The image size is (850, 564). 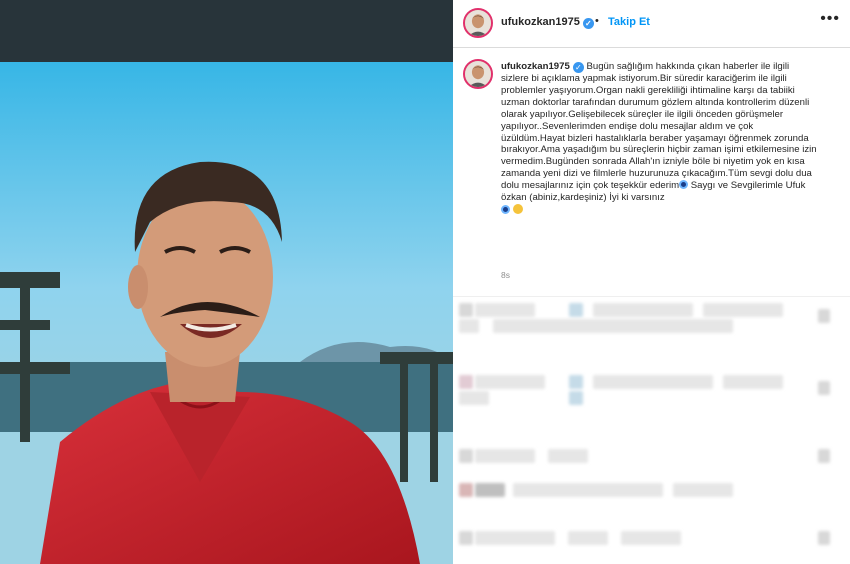 I want to click on header-username: ufukozkan1975 ✓, so click(x=547, y=22).